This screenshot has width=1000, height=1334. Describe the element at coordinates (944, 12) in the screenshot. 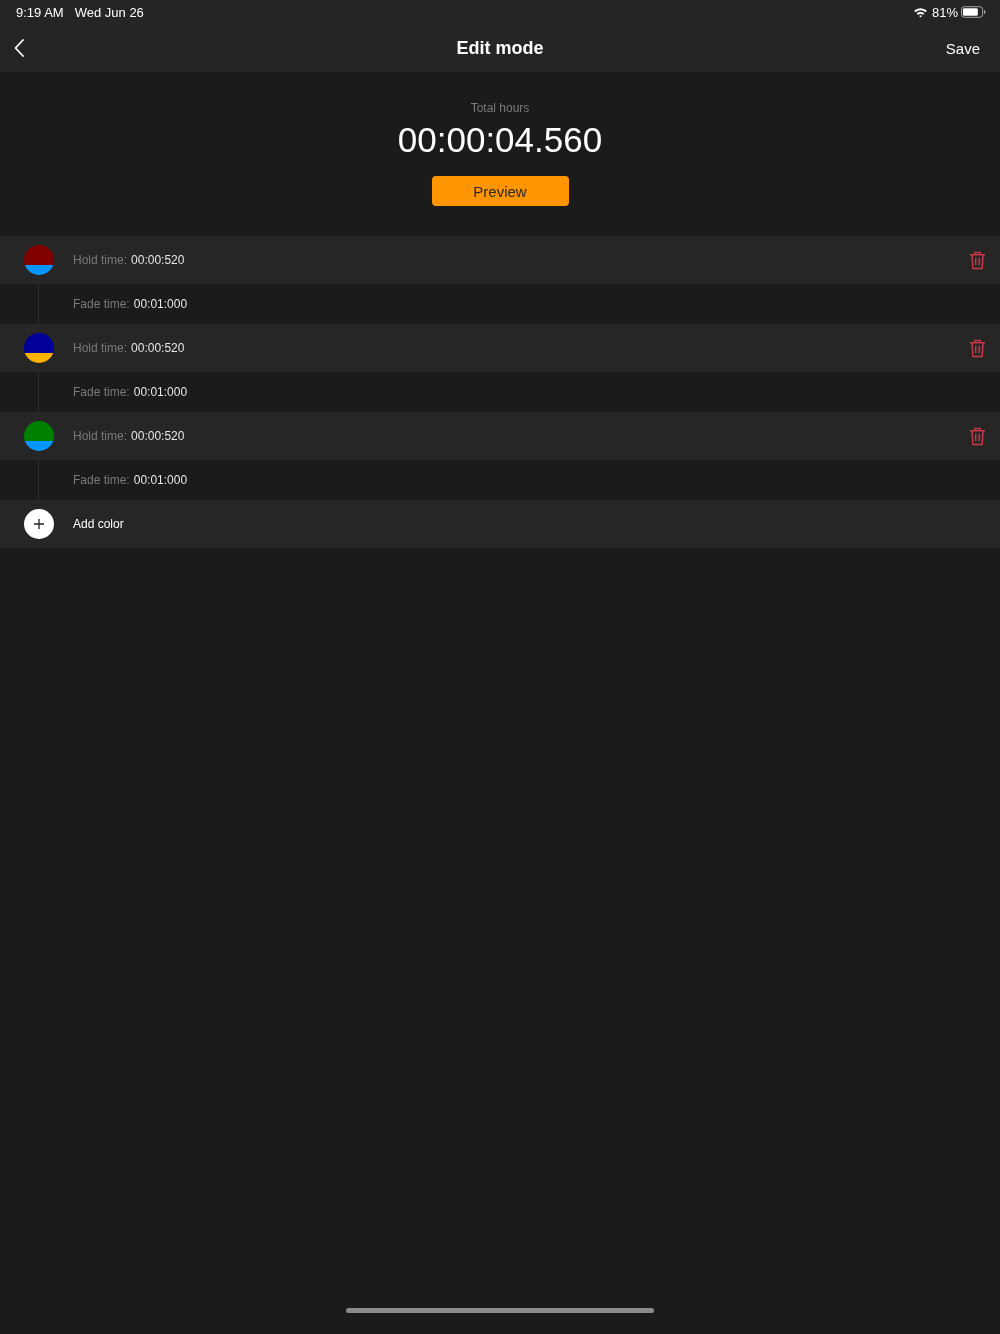

I see `battery-percent: 81%` at that location.